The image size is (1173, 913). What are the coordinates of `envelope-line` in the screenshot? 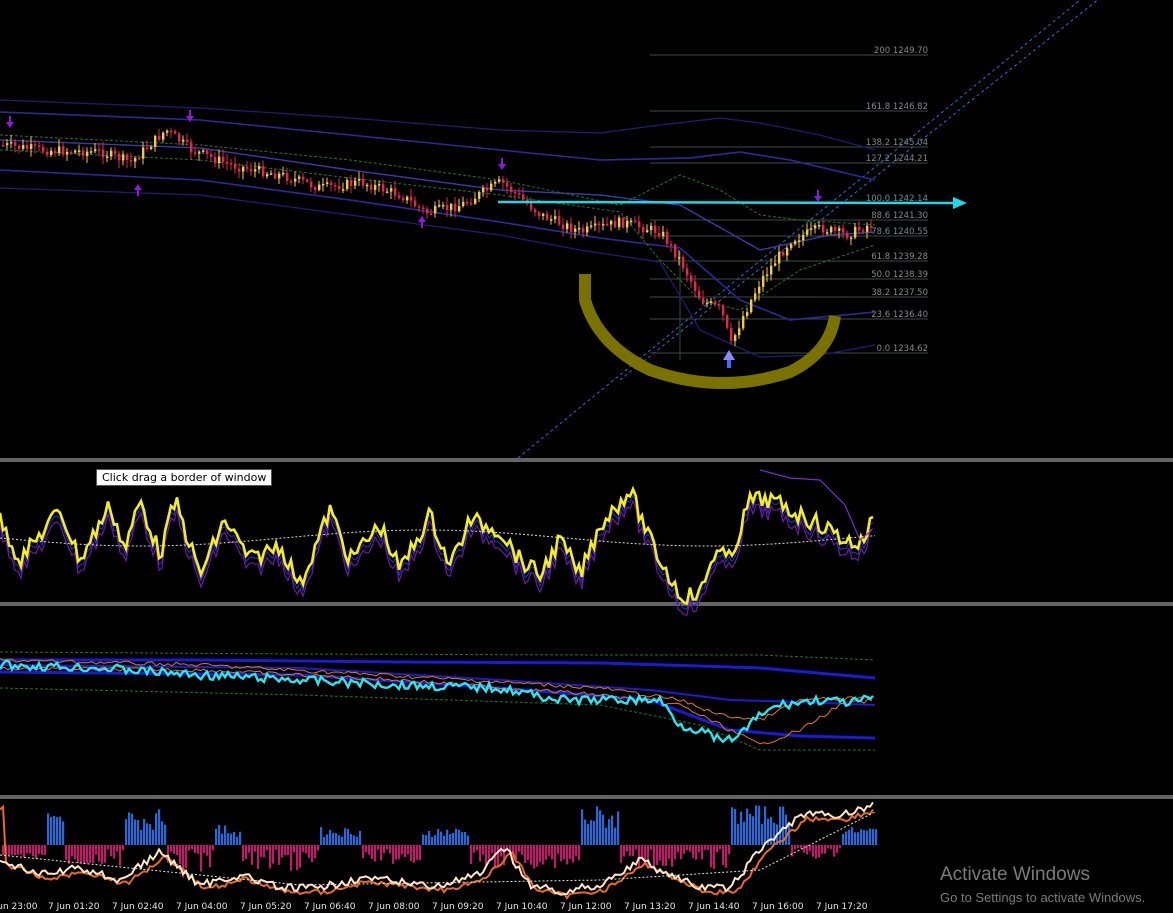 It's located at (438, 180).